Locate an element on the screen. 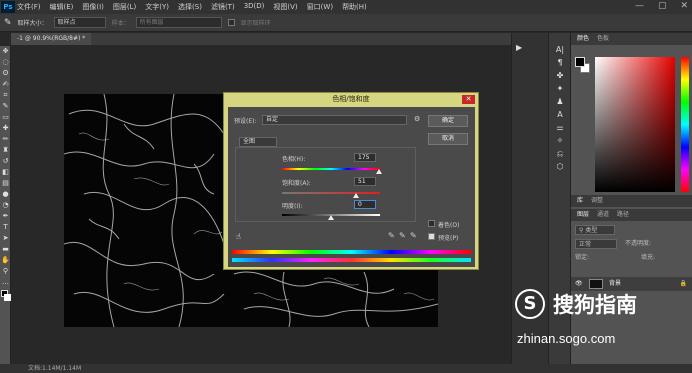  options-bar: ✎ 取样大小： 取样点 样本： 所有图层 显示取样环 is located at coordinates (346, 23).